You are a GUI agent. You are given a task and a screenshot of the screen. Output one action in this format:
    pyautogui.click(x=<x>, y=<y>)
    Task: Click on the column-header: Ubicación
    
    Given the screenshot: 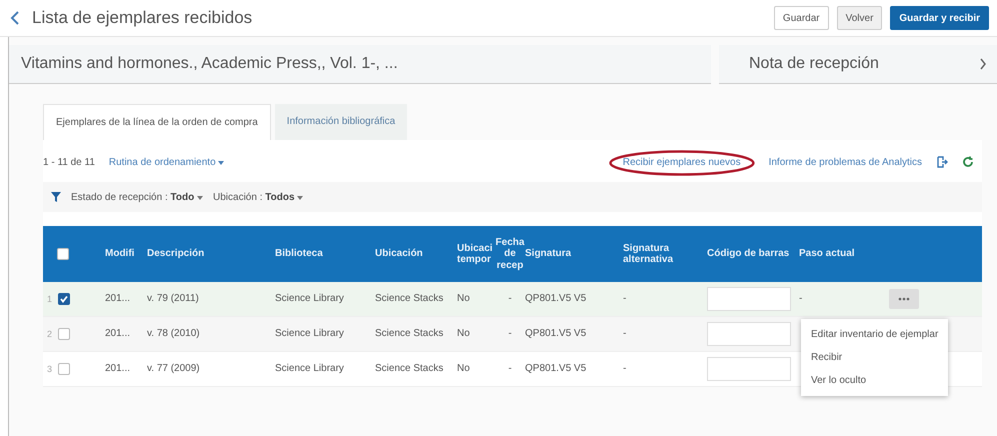 What is the action you would take?
    pyautogui.click(x=416, y=254)
    